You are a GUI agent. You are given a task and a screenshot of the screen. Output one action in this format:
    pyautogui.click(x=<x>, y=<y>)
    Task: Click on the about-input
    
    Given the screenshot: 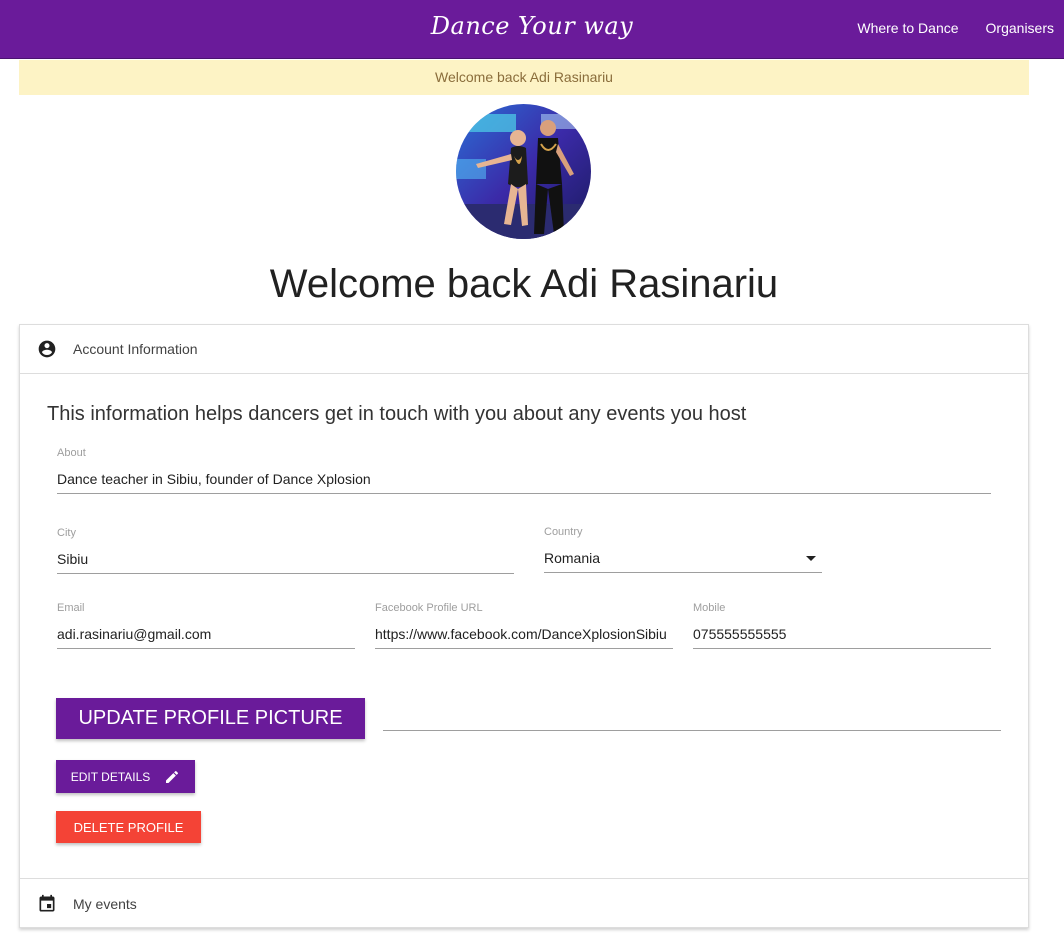 What is the action you would take?
    pyautogui.click(x=524, y=479)
    